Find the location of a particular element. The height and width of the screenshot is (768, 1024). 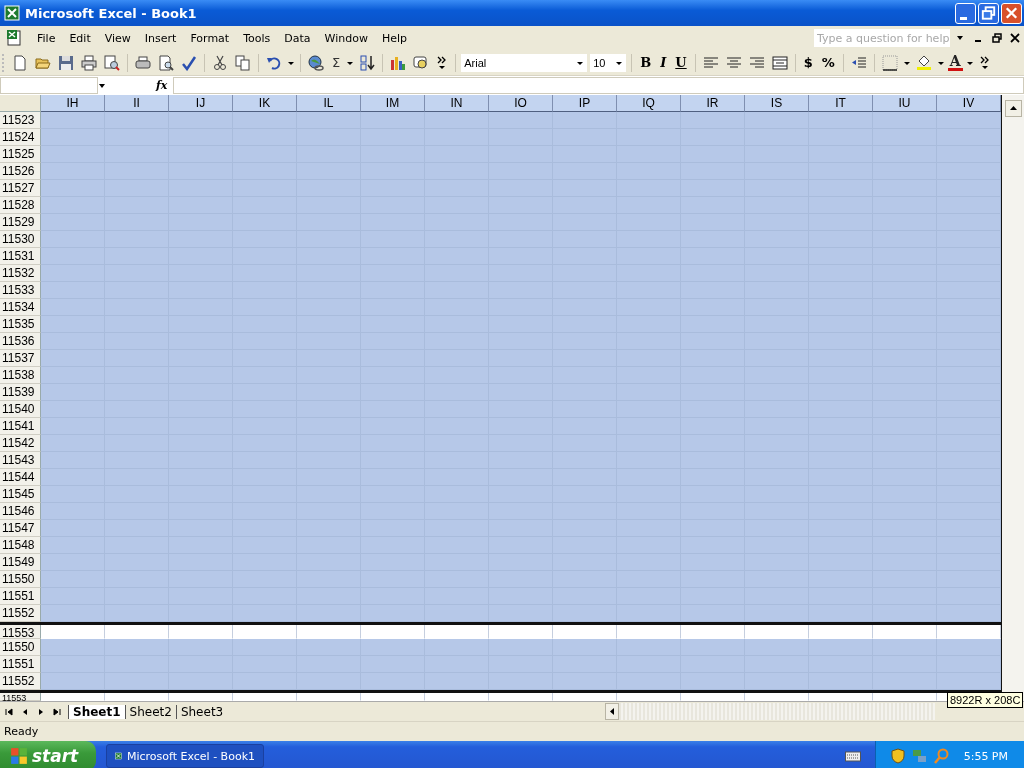

paint-bucket-icon is located at coordinates (923, 62).